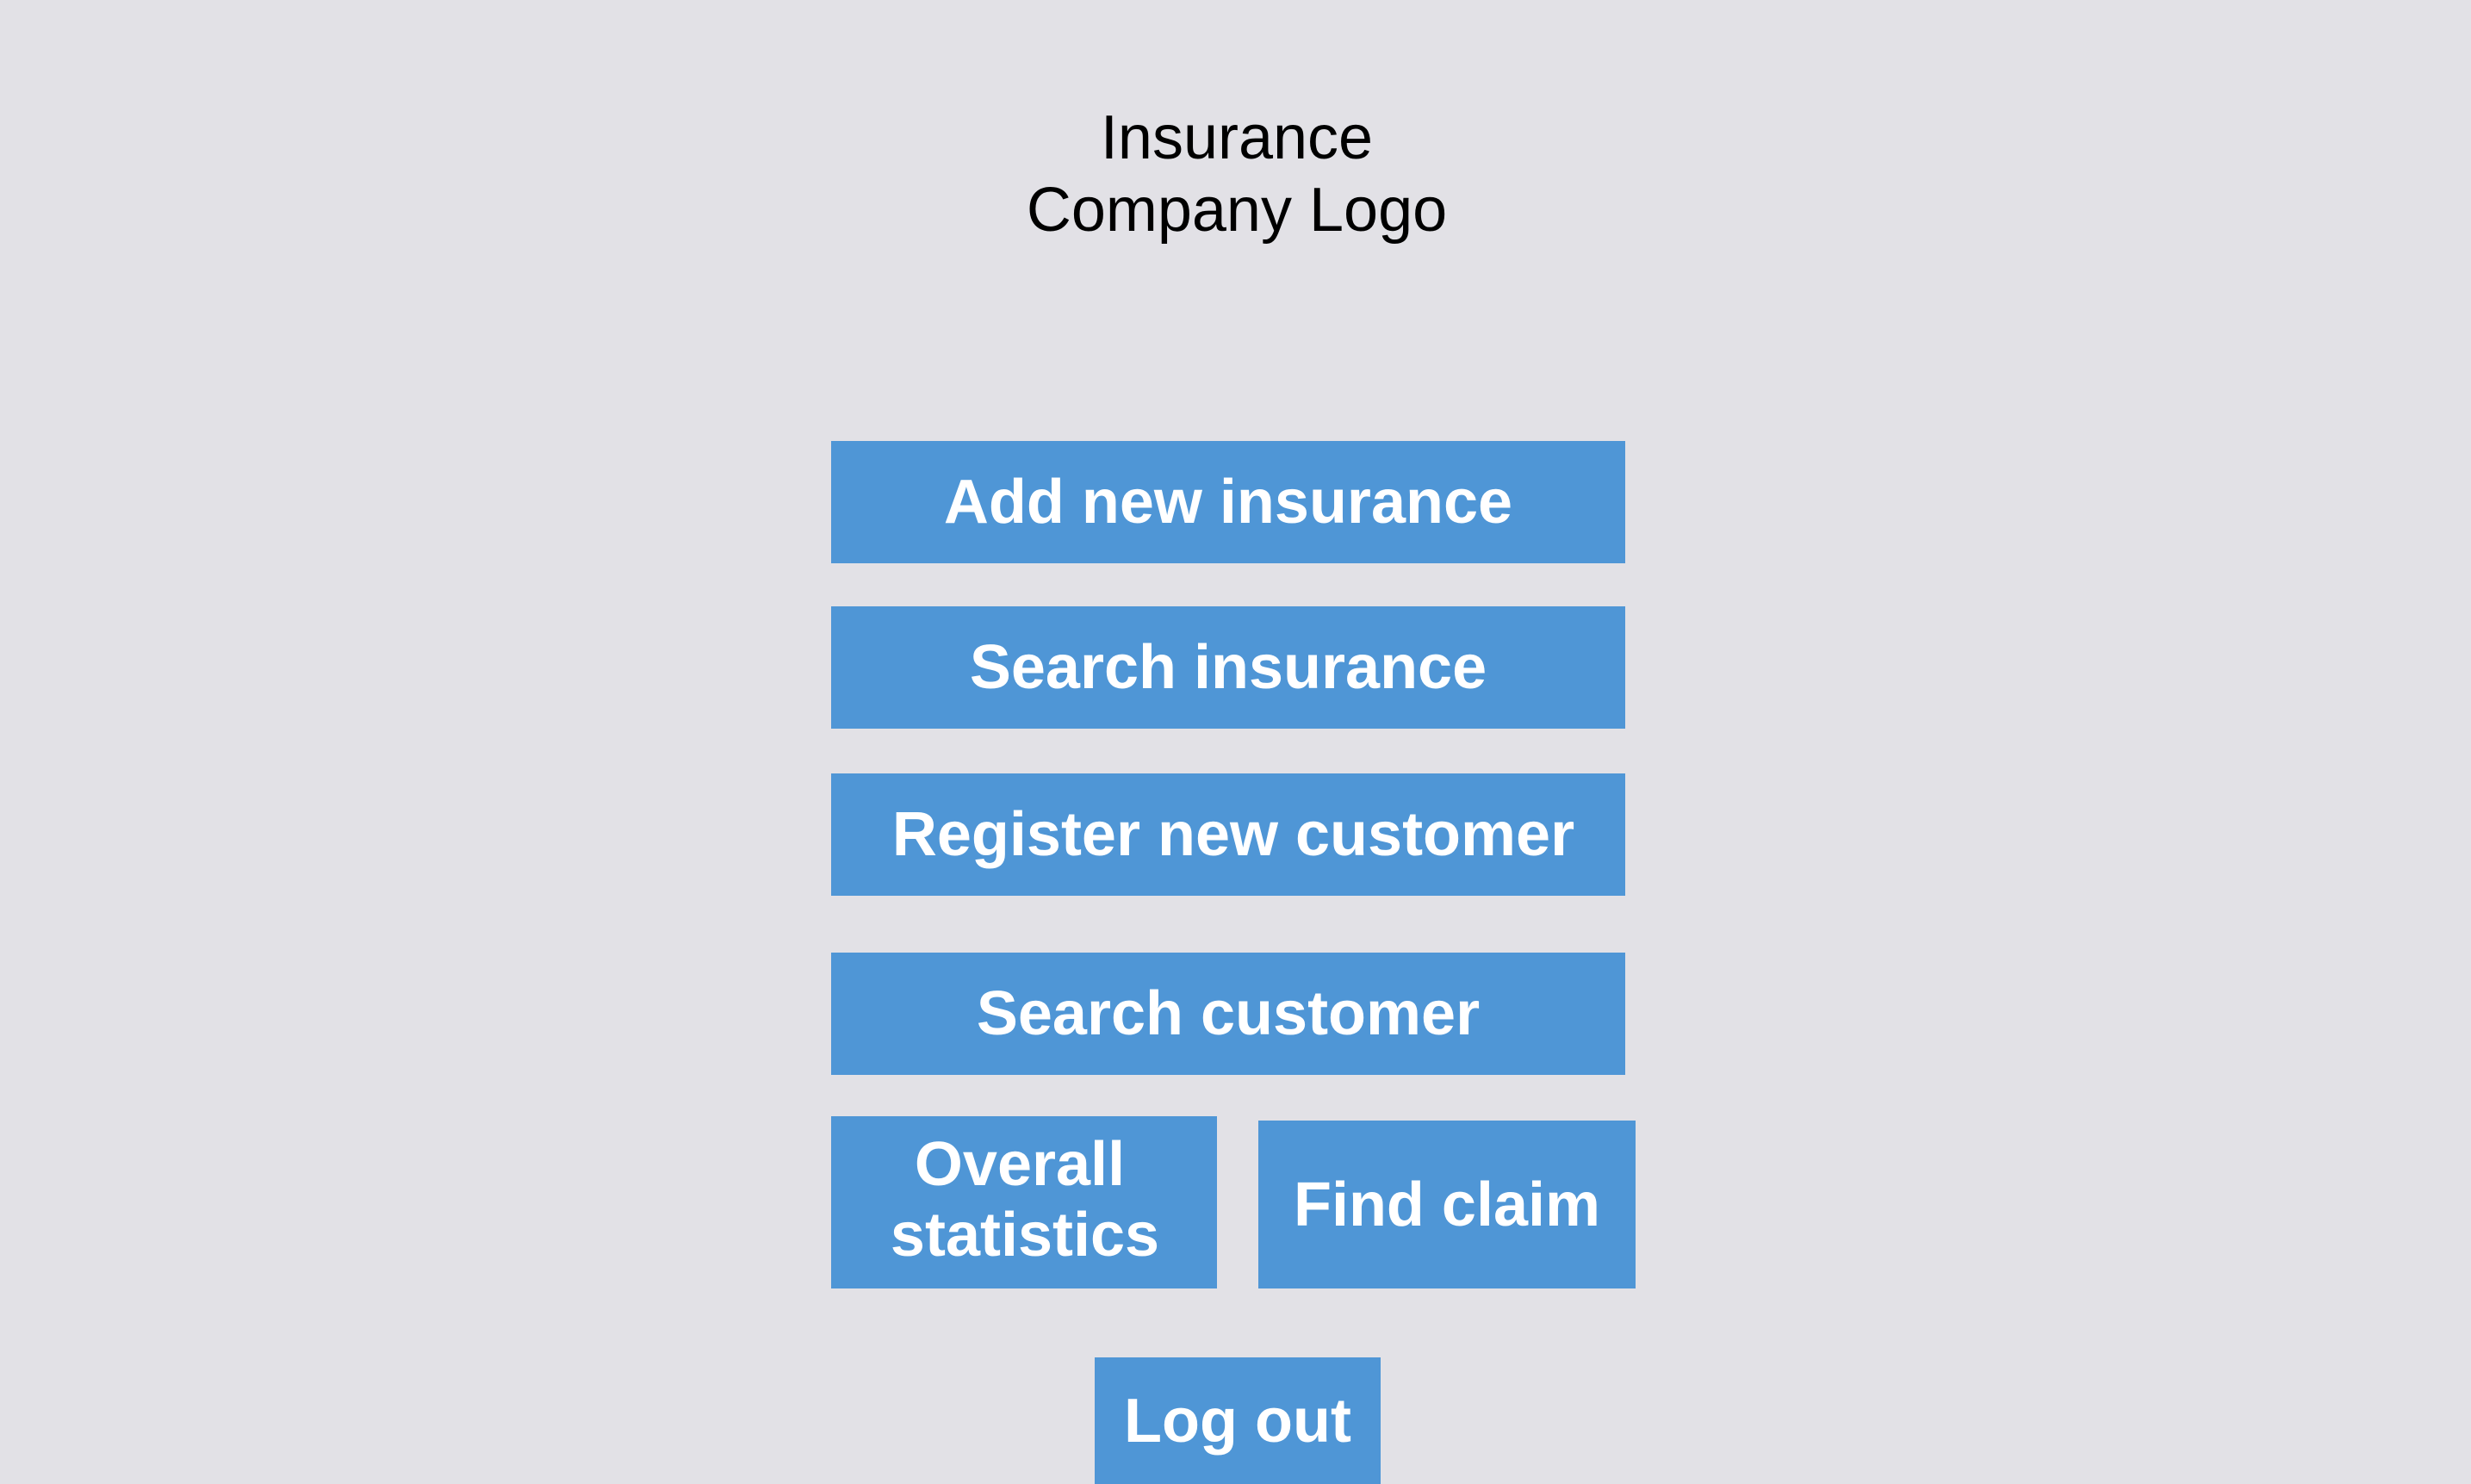 Image resolution: width=2471 pixels, height=1484 pixels. Describe the element at coordinates (1237, 137) in the screenshot. I see `logo-line-1: Insurance` at that location.